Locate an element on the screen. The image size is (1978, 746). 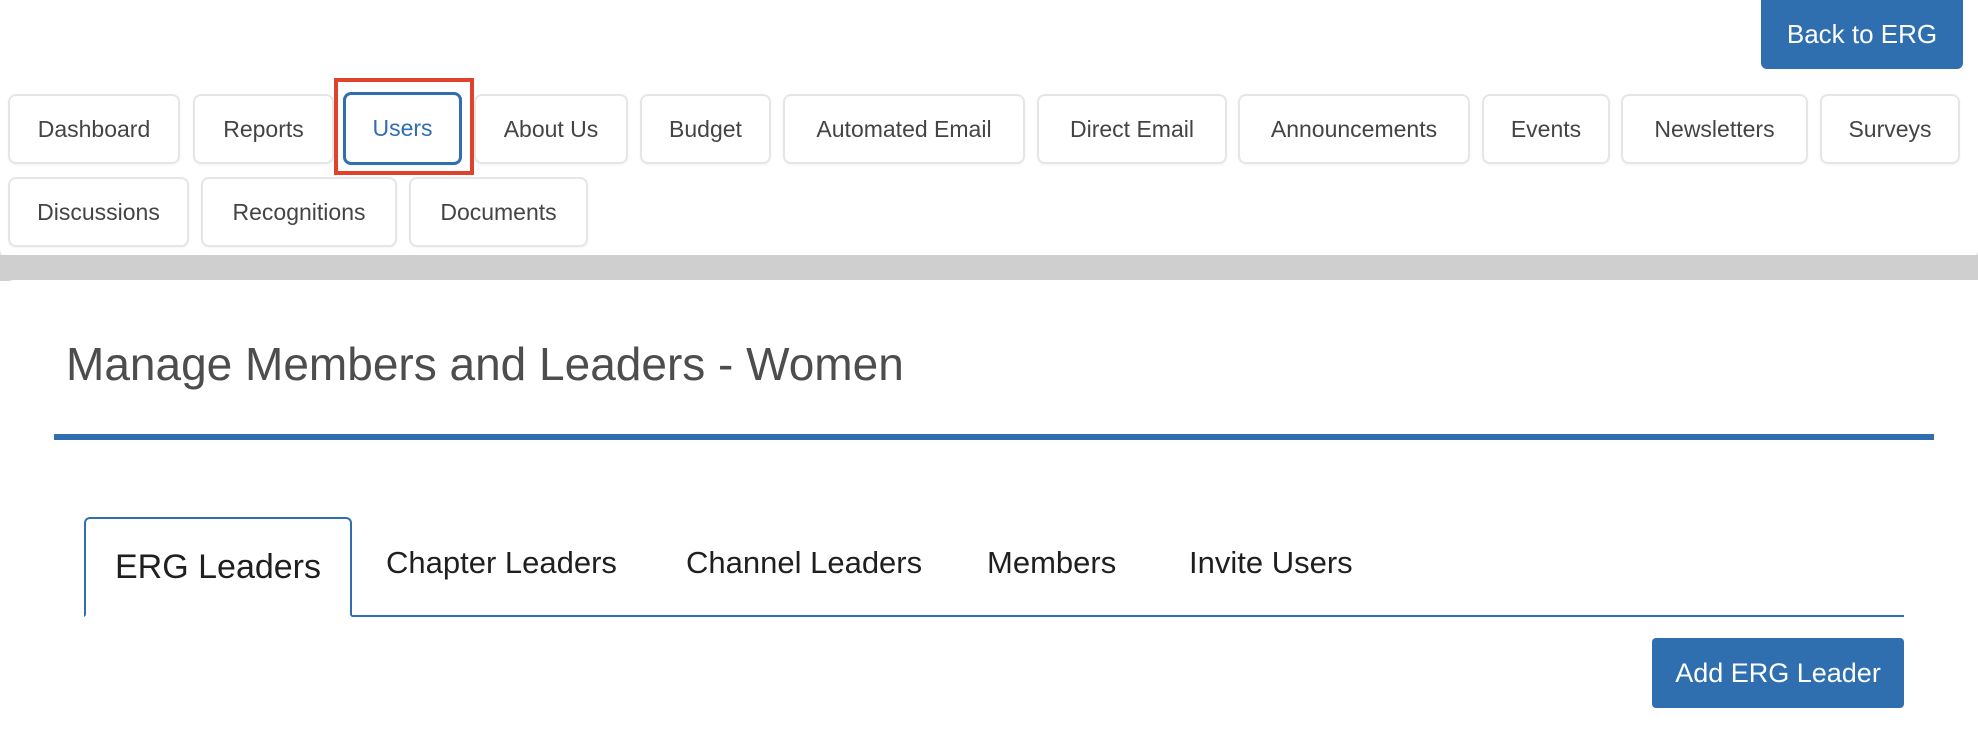
add-erg-leader-button: Add ERG Leader is located at coordinates (1778, 673).